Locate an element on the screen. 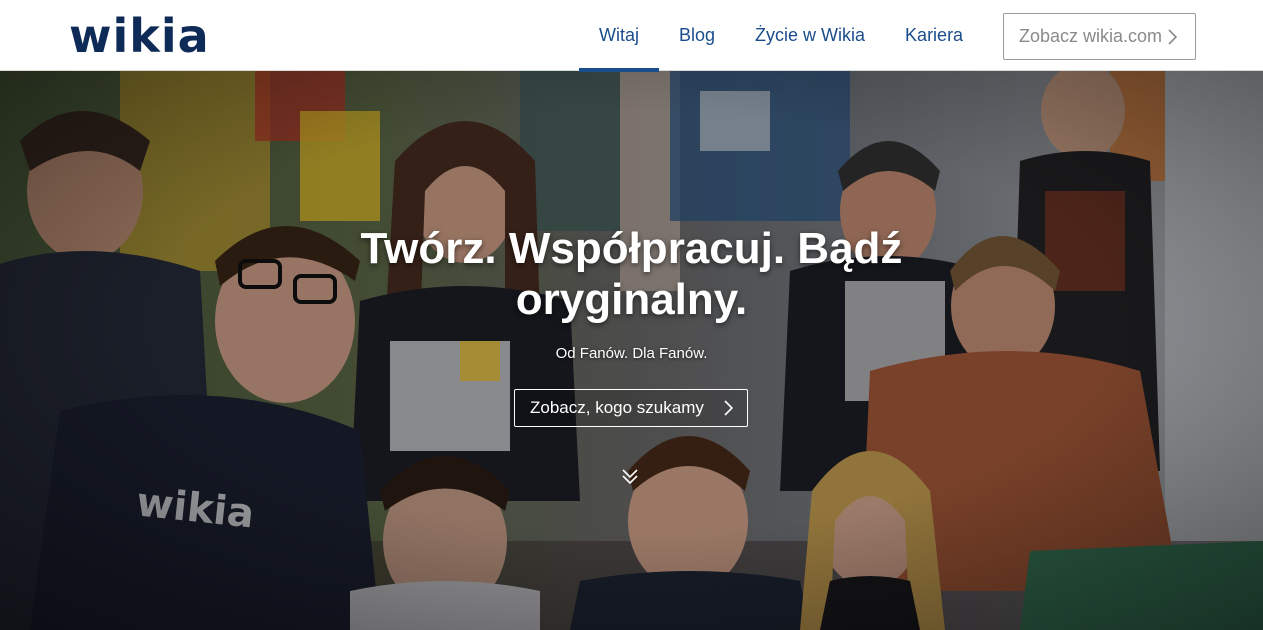  nav-item-witaj: Witaj is located at coordinates (619, 36).